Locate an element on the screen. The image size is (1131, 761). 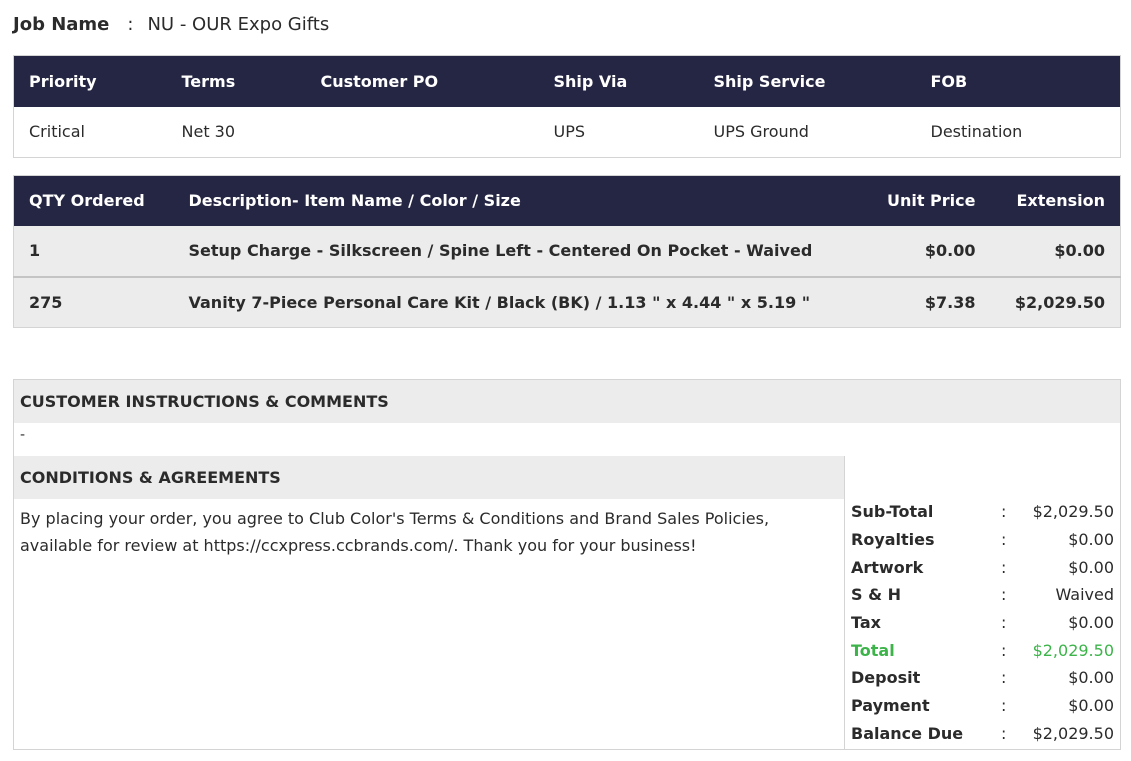
shipping-handling-label: S & H is located at coordinates (876, 595).